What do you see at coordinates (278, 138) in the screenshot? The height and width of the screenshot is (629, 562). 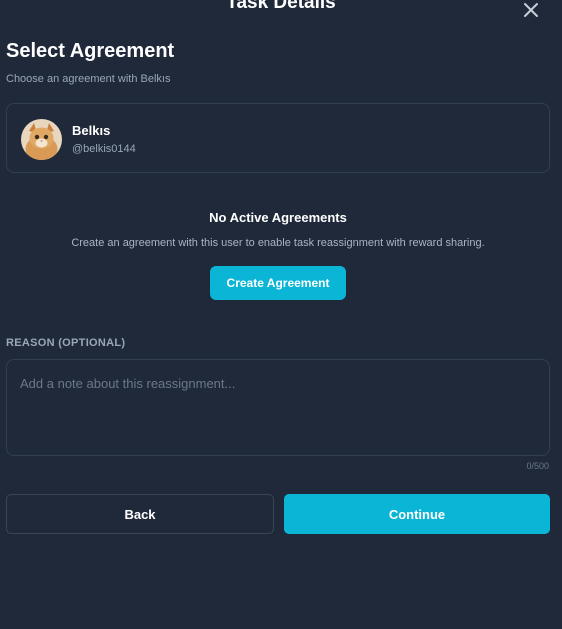 I see `user-card: Belkıs @belkis0144` at bounding box center [278, 138].